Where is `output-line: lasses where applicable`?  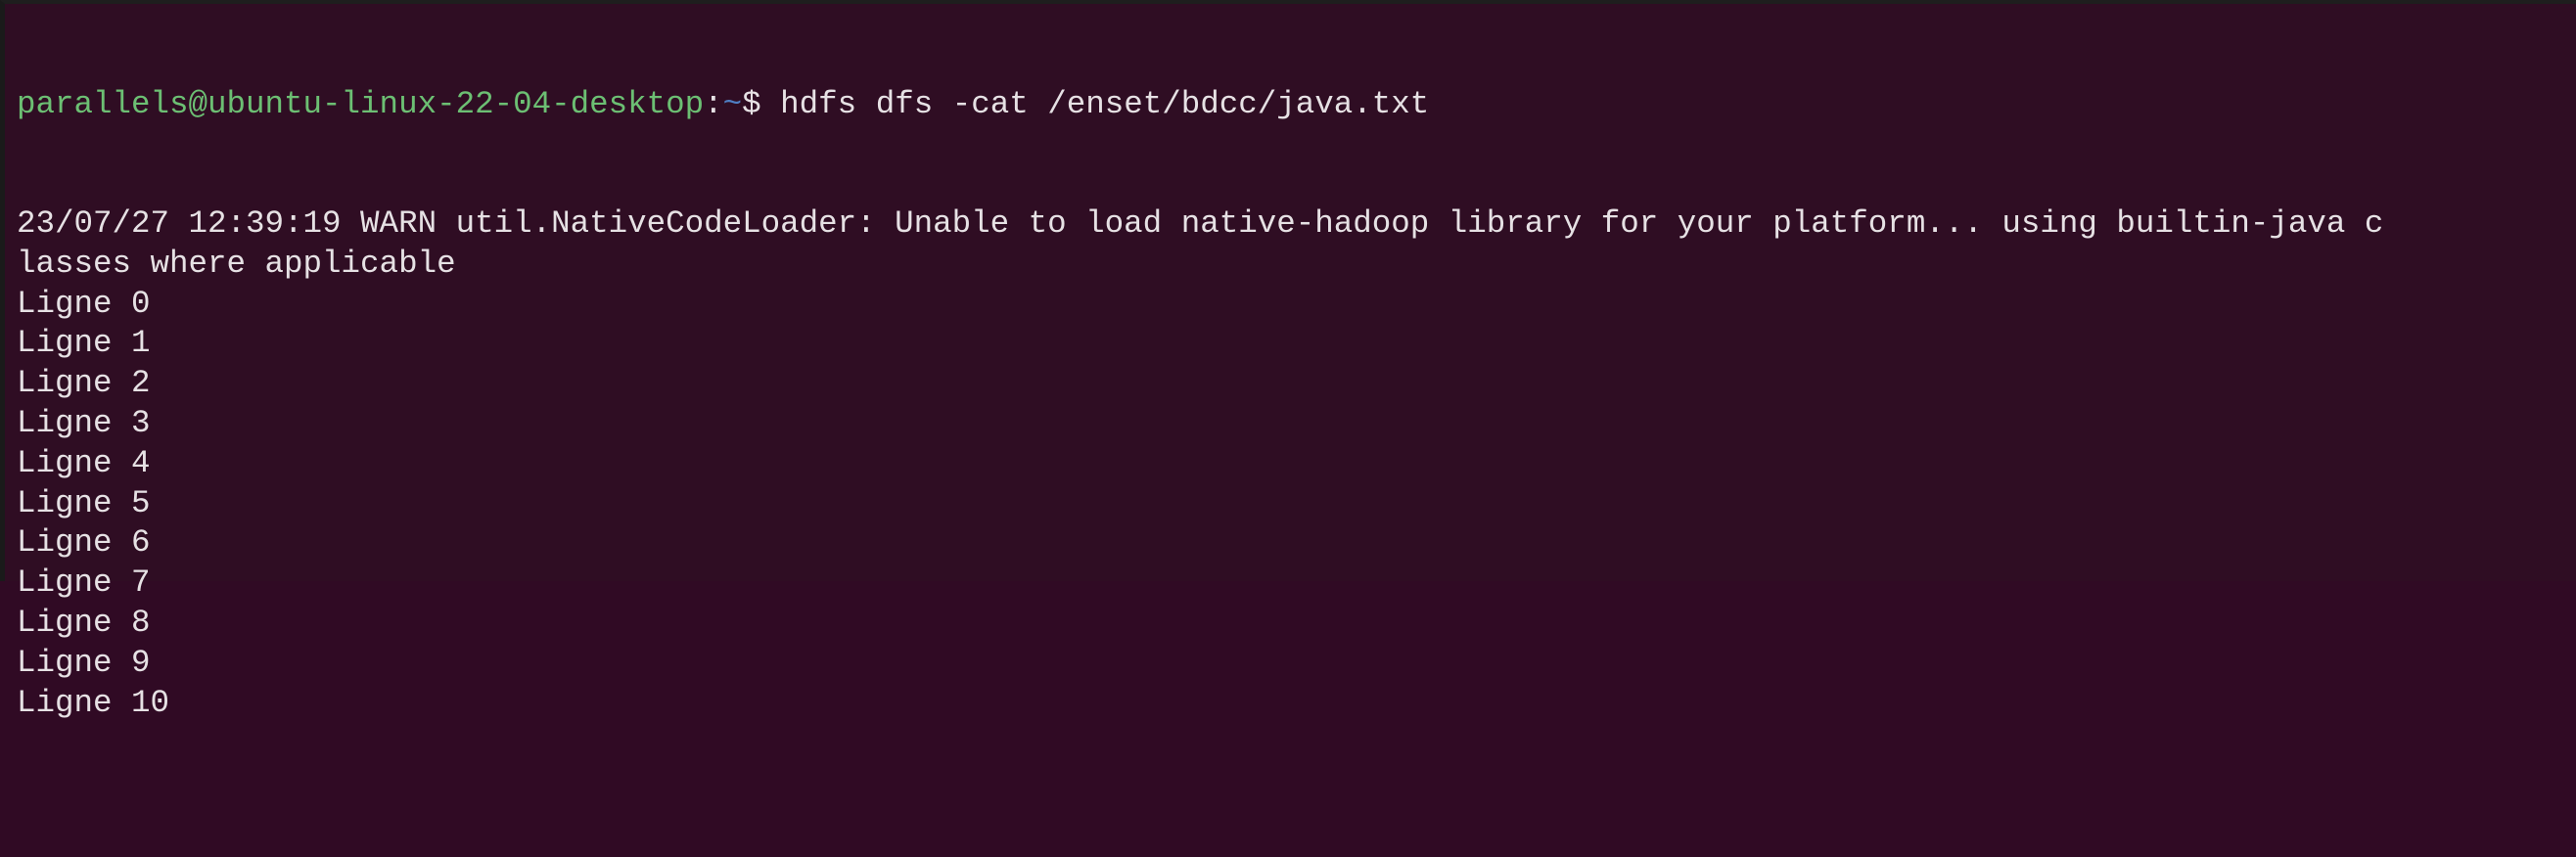 output-line: lasses where applicable is located at coordinates (237, 263).